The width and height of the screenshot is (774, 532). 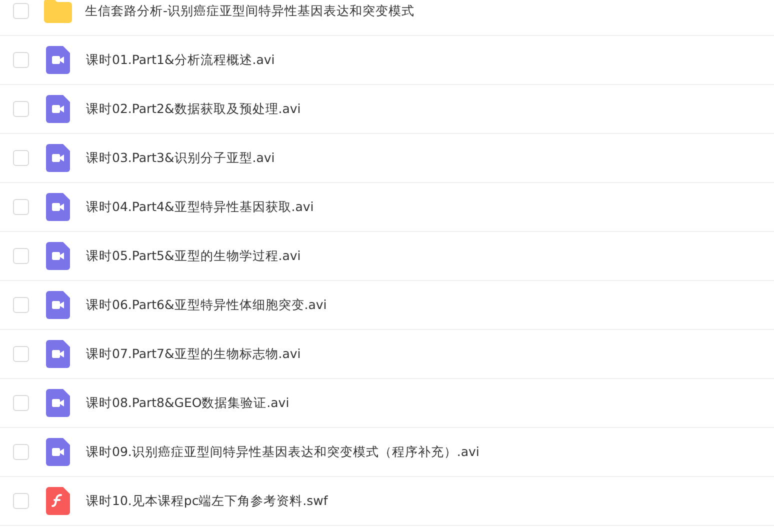 I want to click on folder-icon, so click(x=58, y=11).